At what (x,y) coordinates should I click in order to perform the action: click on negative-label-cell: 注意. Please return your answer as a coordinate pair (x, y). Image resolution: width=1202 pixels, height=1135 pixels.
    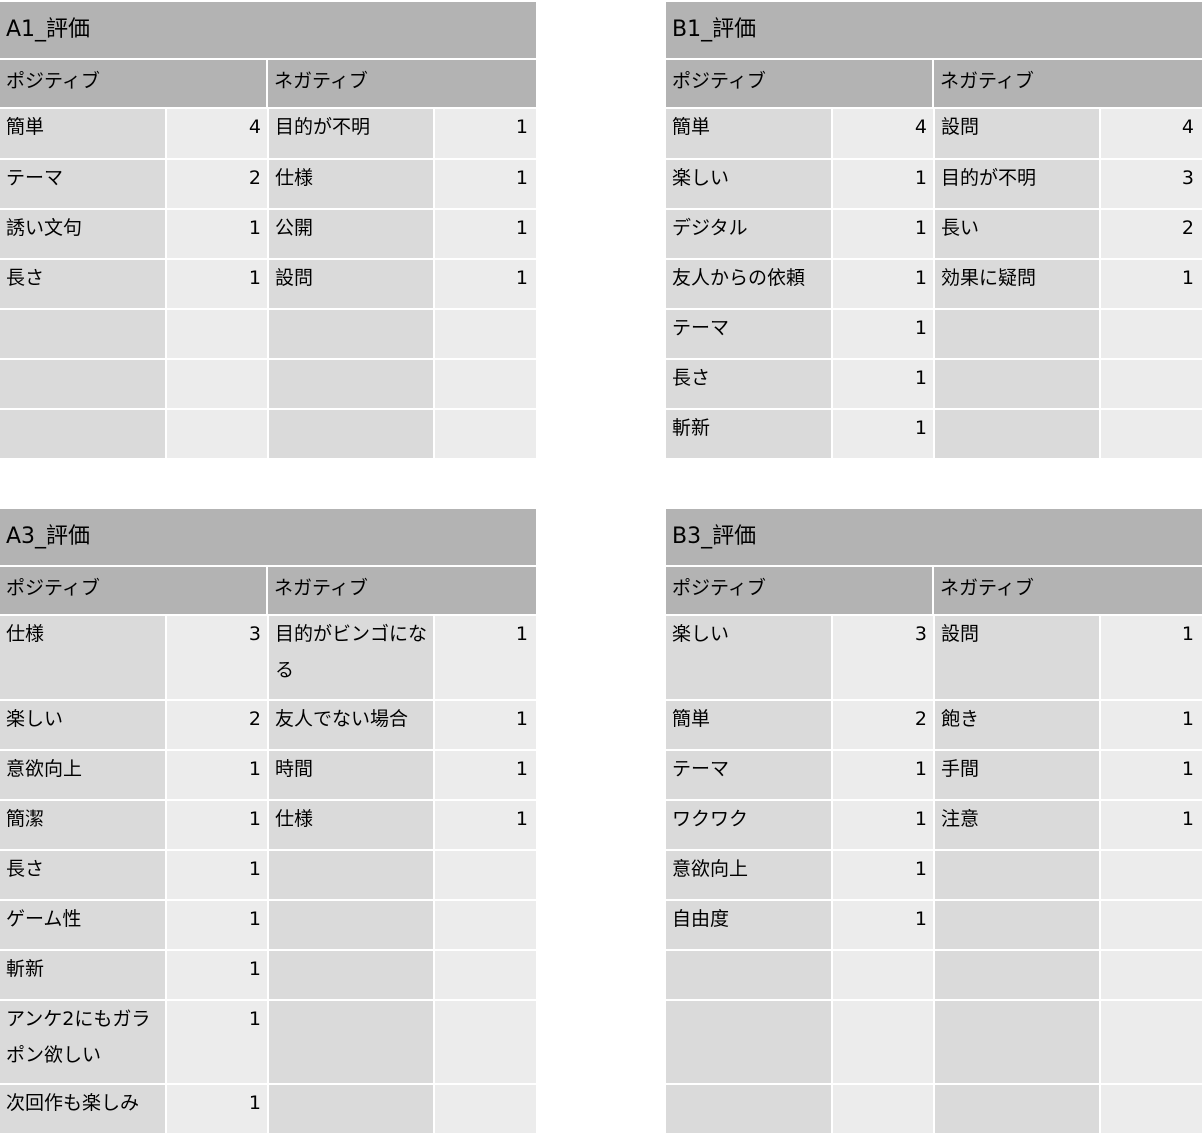
    Looking at the image, I should click on (1017, 825).